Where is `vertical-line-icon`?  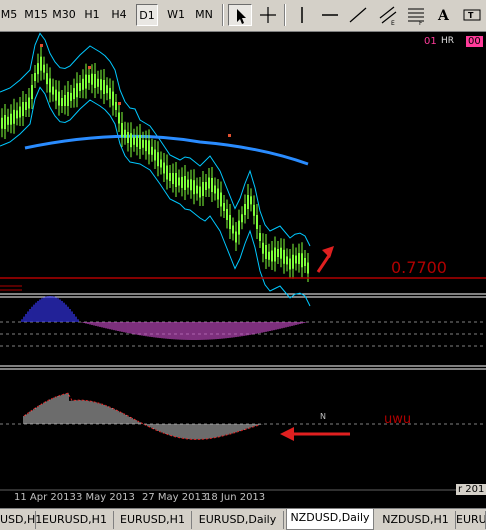 vertical-line-icon is located at coordinates (302, 15).